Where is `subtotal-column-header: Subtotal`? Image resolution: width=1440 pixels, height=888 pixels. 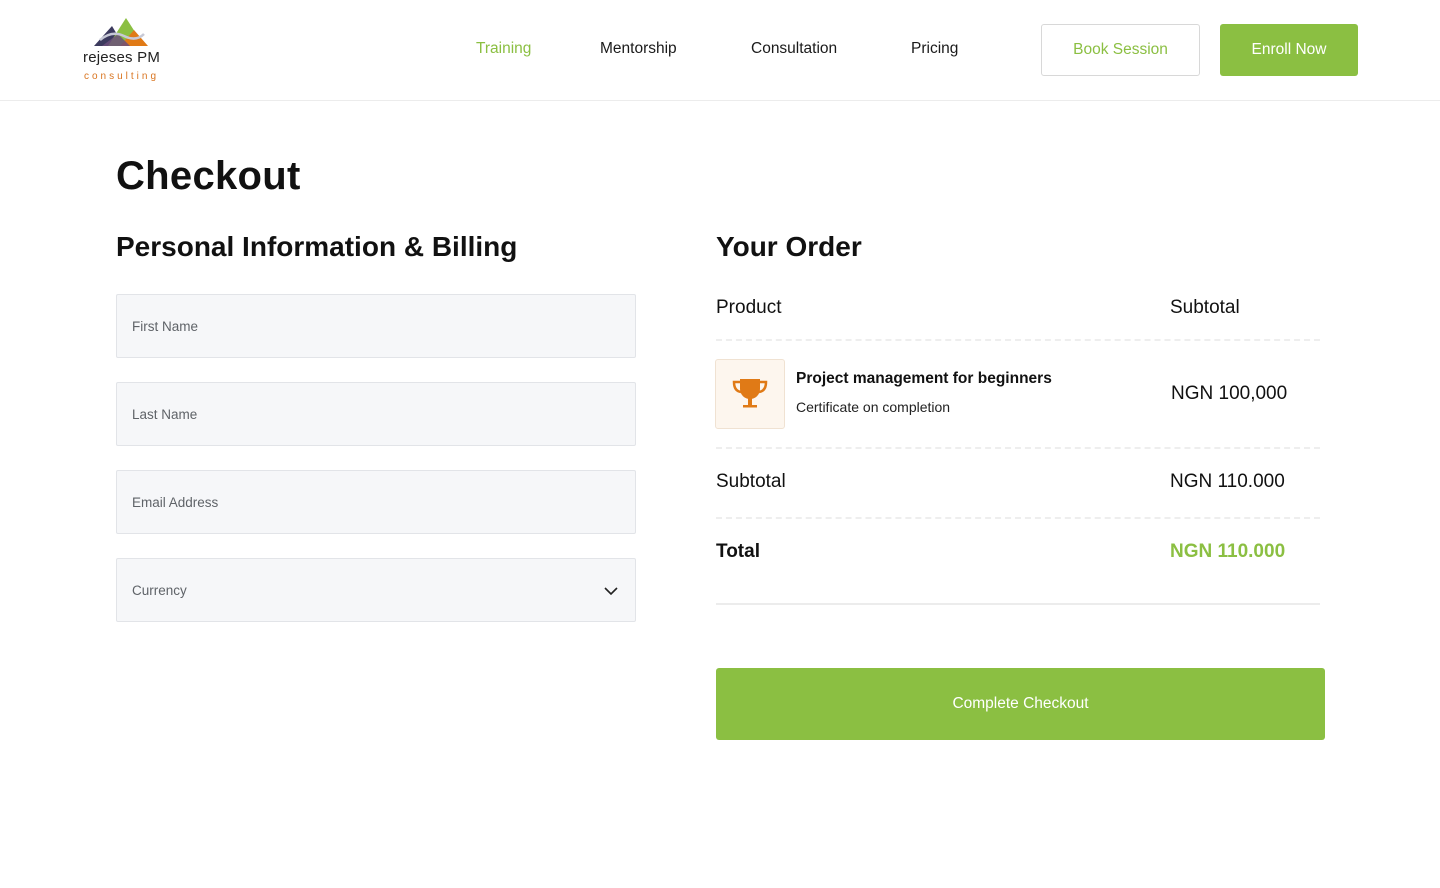
subtotal-column-header: Subtotal is located at coordinates (1205, 307).